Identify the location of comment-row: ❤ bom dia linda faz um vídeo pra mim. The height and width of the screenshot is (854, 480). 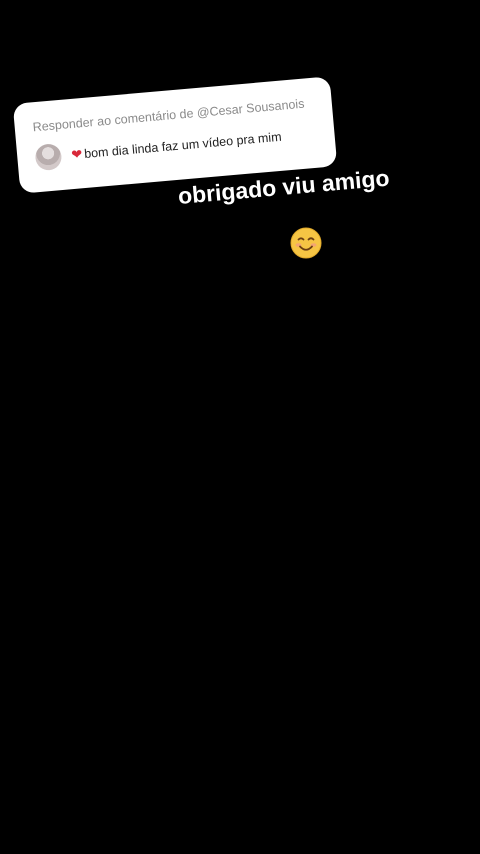
(176, 146).